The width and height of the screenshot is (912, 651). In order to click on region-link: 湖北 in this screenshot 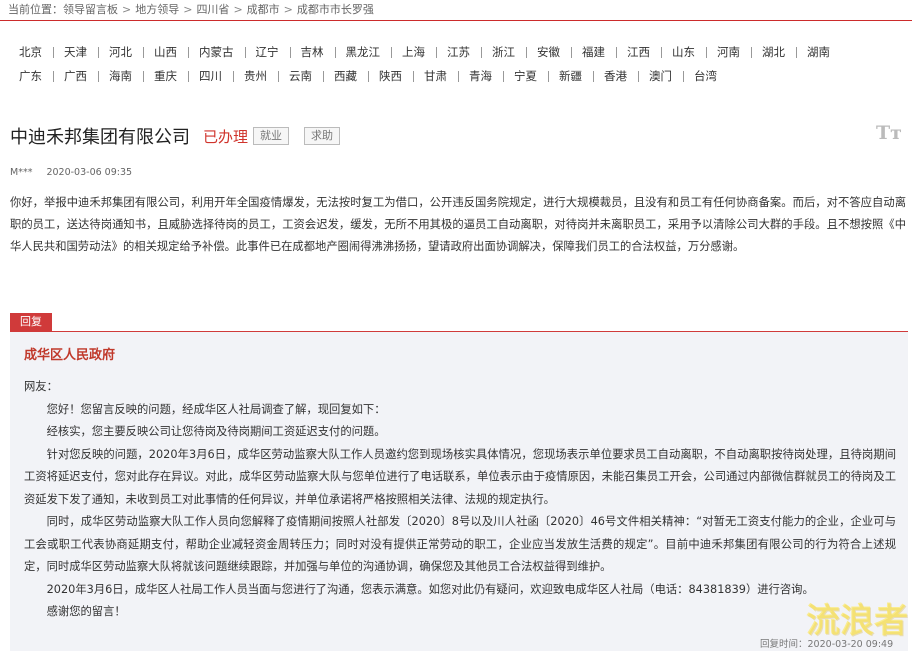, I will do `click(773, 52)`.